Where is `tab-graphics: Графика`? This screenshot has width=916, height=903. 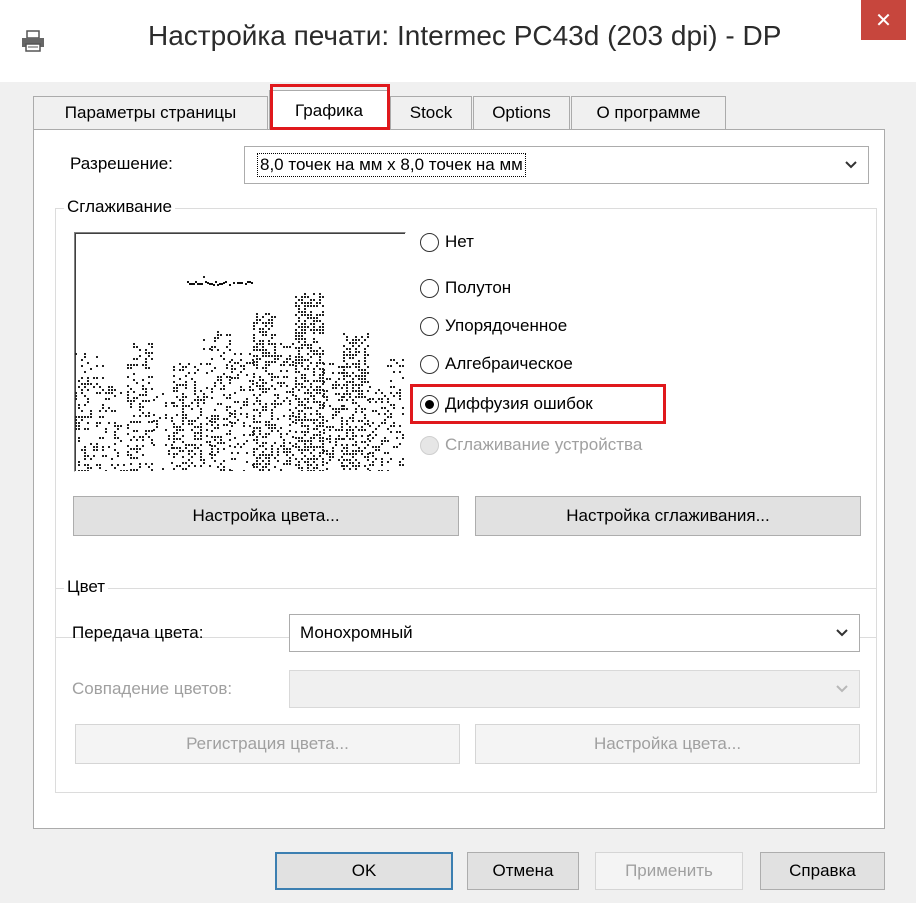
tab-graphics: Графика is located at coordinates (329, 110).